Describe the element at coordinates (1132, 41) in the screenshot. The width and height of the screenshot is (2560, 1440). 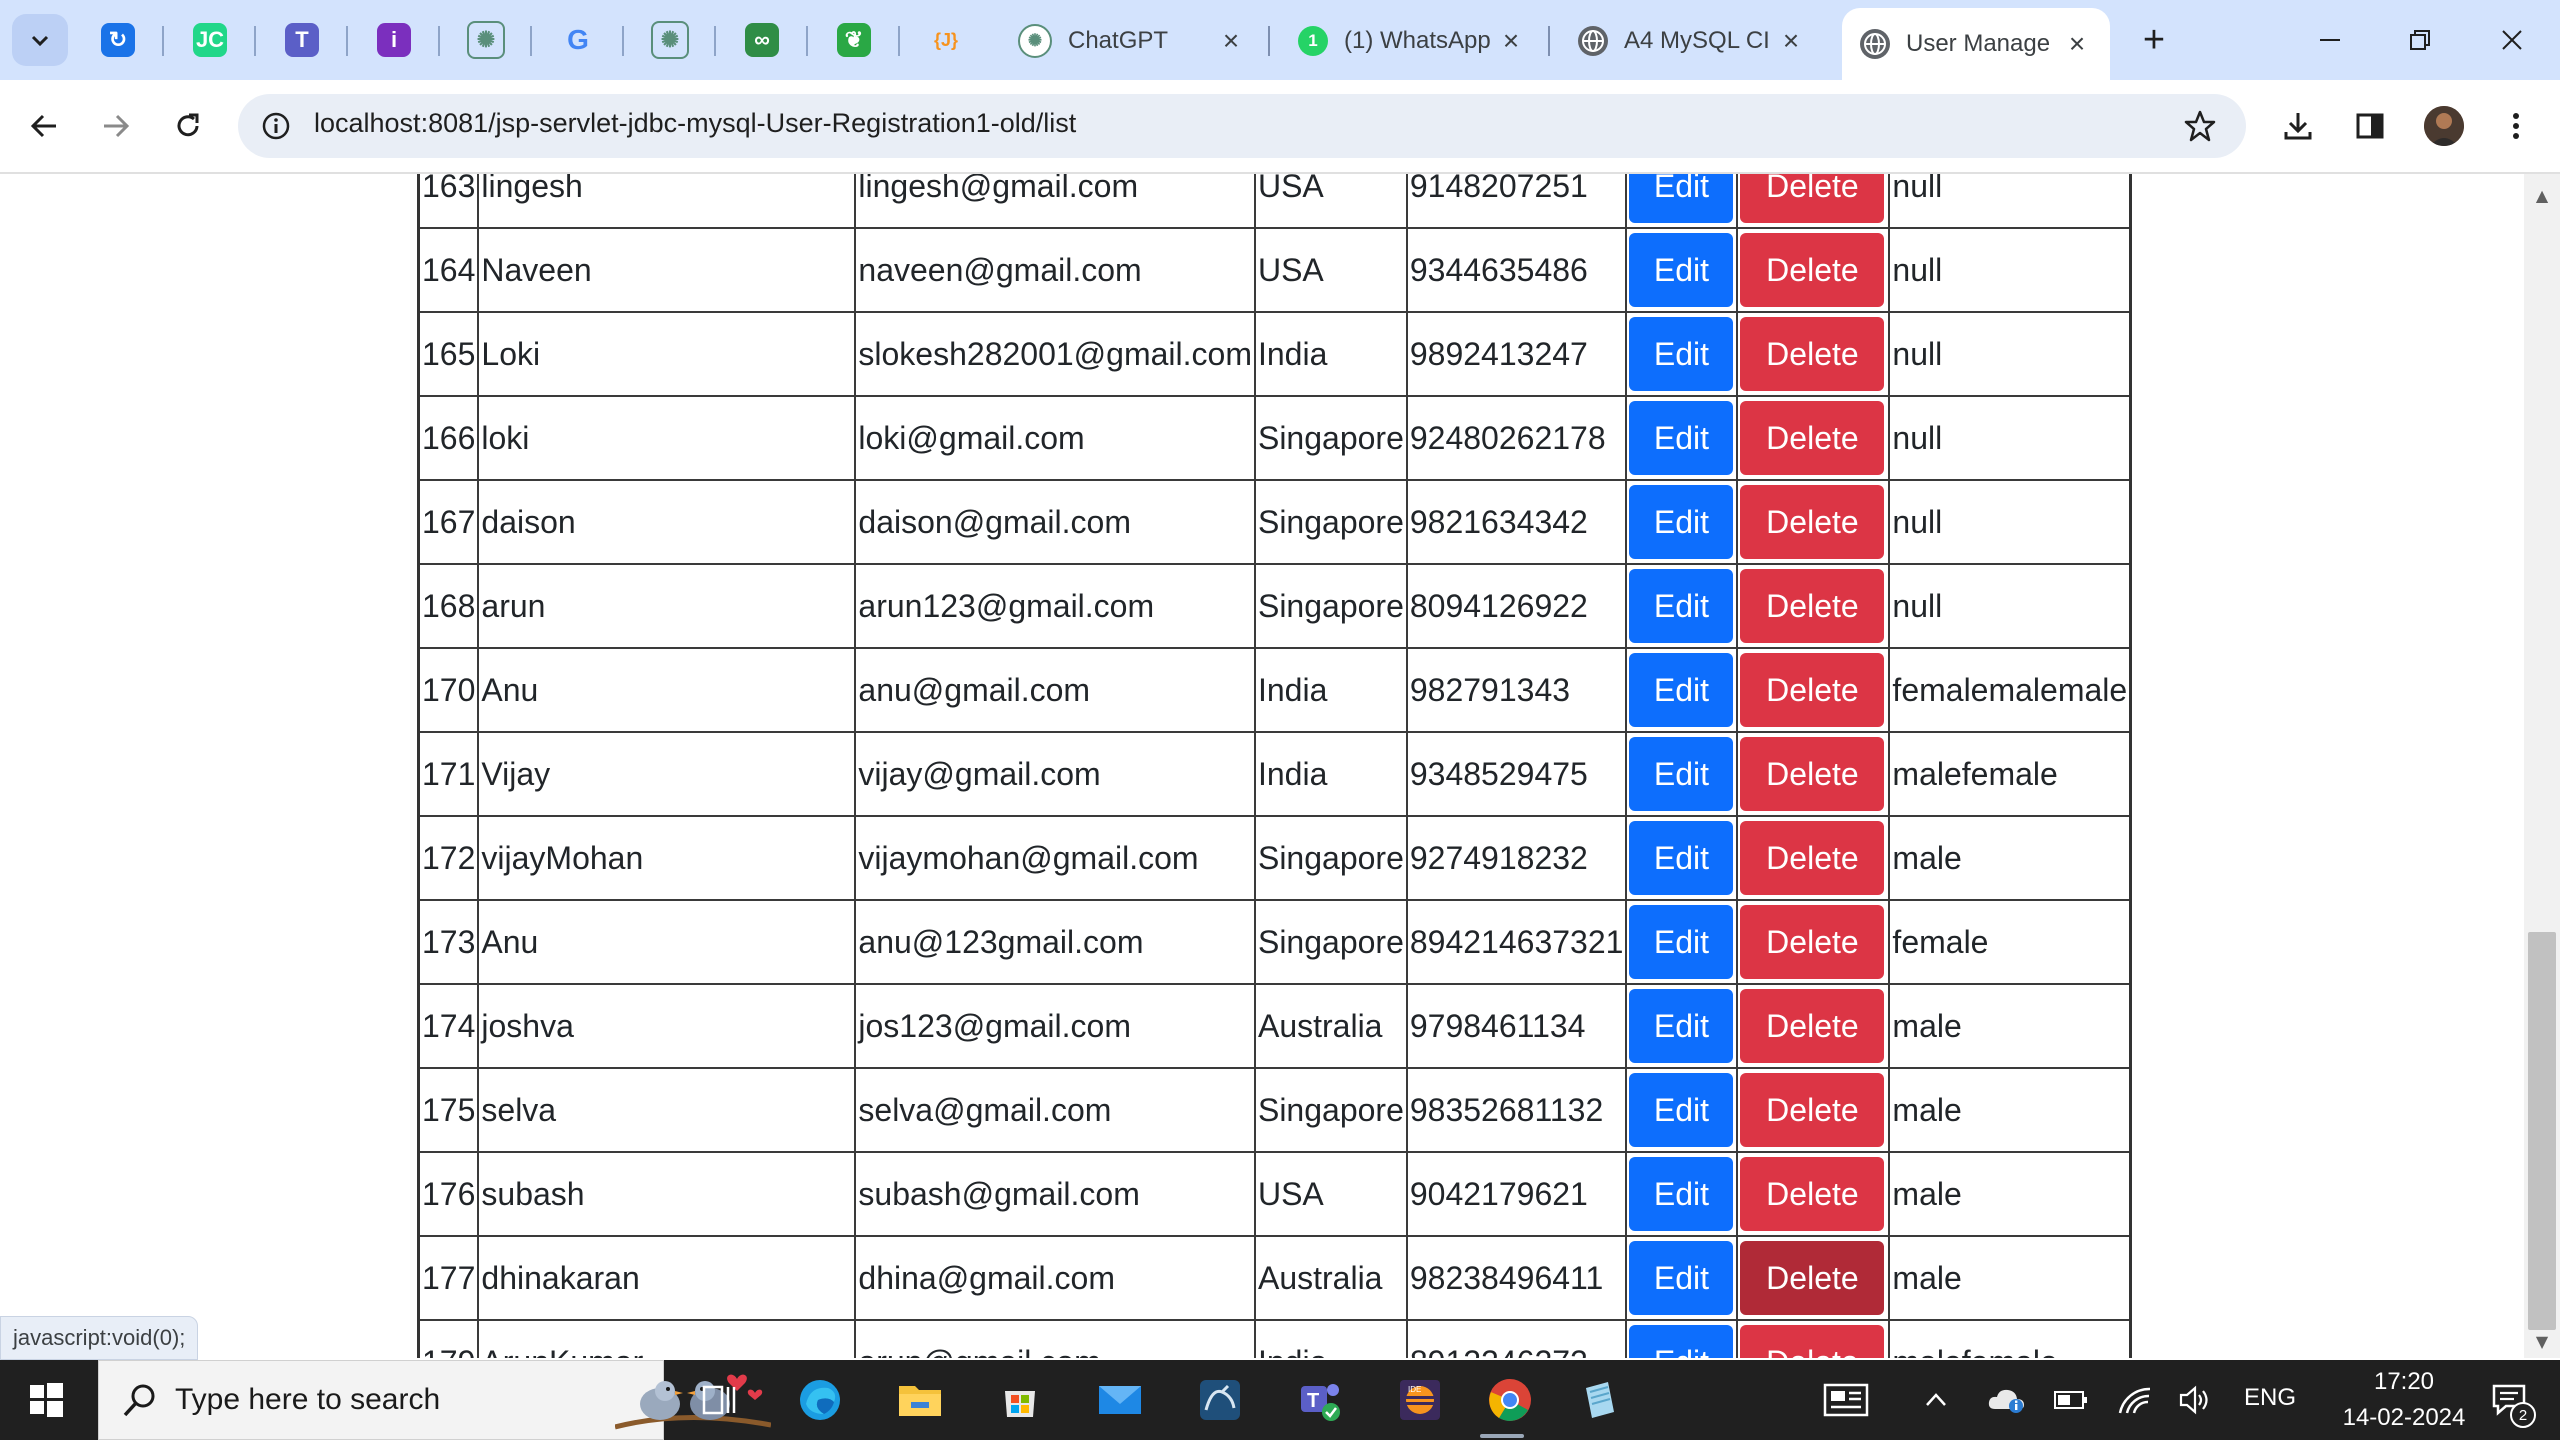
I see `tab-chatgpt: ✺ ChatGPT ×` at that location.